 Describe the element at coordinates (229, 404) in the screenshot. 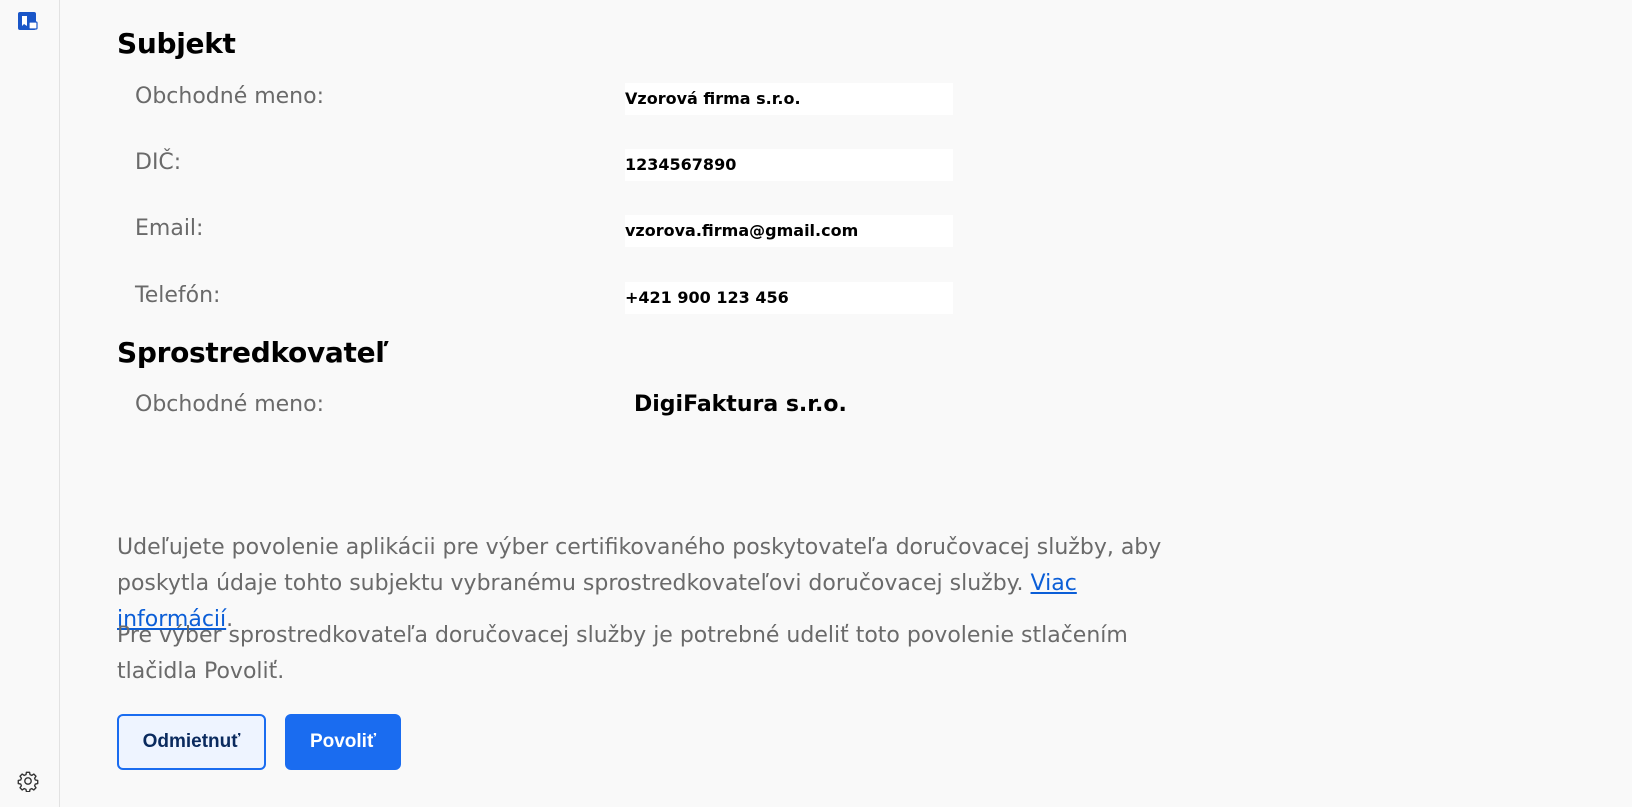

I see `intermediary-name-label: Obchodné meno:` at that location.